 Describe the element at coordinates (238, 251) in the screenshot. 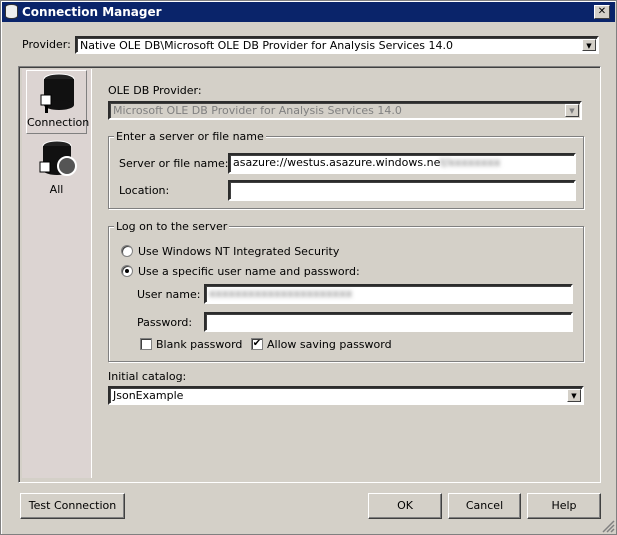

I see `windows-auth-label: Use Windows NT Integrated Security` at that location.